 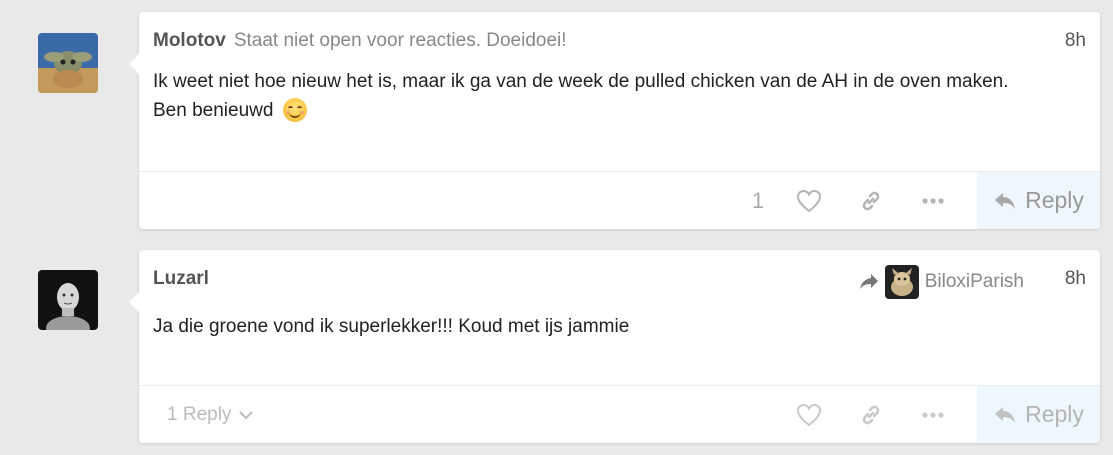 I want to click on post-actions: 1 Reply, so click(x=619, y=200).